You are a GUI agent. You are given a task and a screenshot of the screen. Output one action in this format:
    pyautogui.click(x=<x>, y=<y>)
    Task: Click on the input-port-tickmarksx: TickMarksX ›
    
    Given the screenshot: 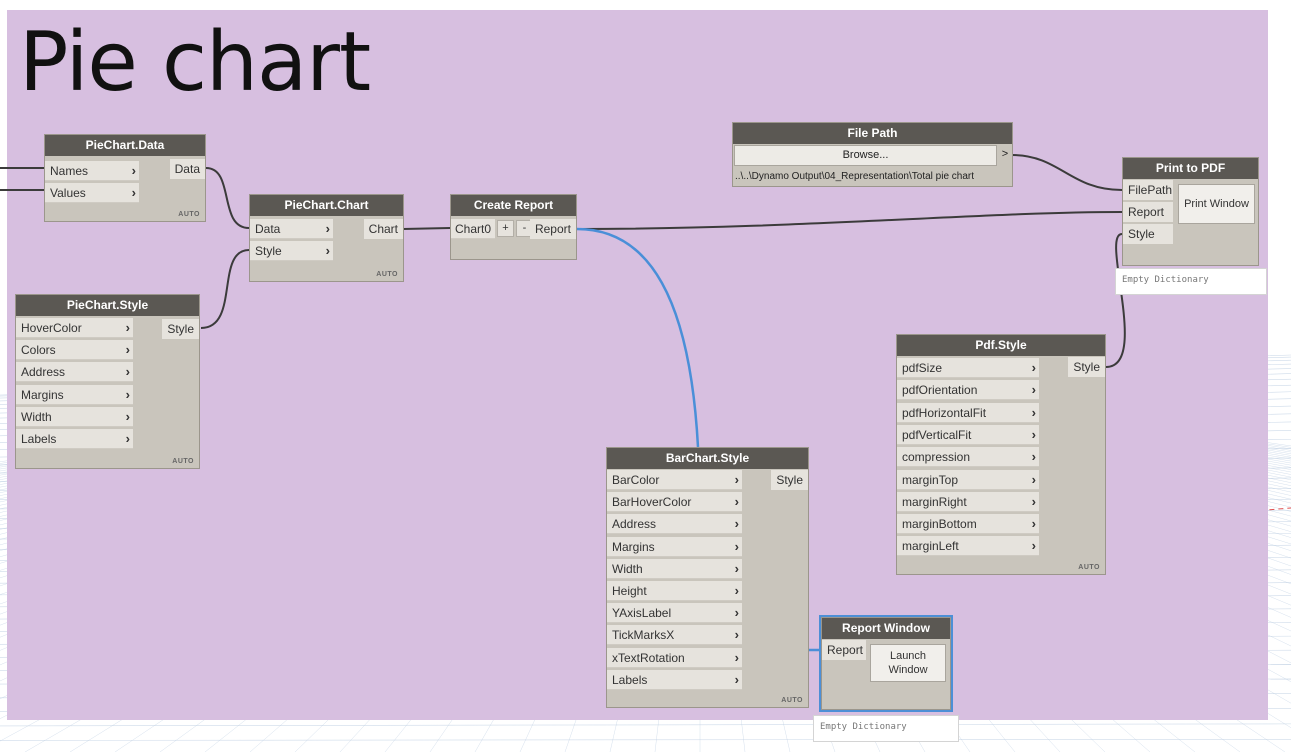 What is the action you would take?
    pyautogui.click(x=674, y=635)
    